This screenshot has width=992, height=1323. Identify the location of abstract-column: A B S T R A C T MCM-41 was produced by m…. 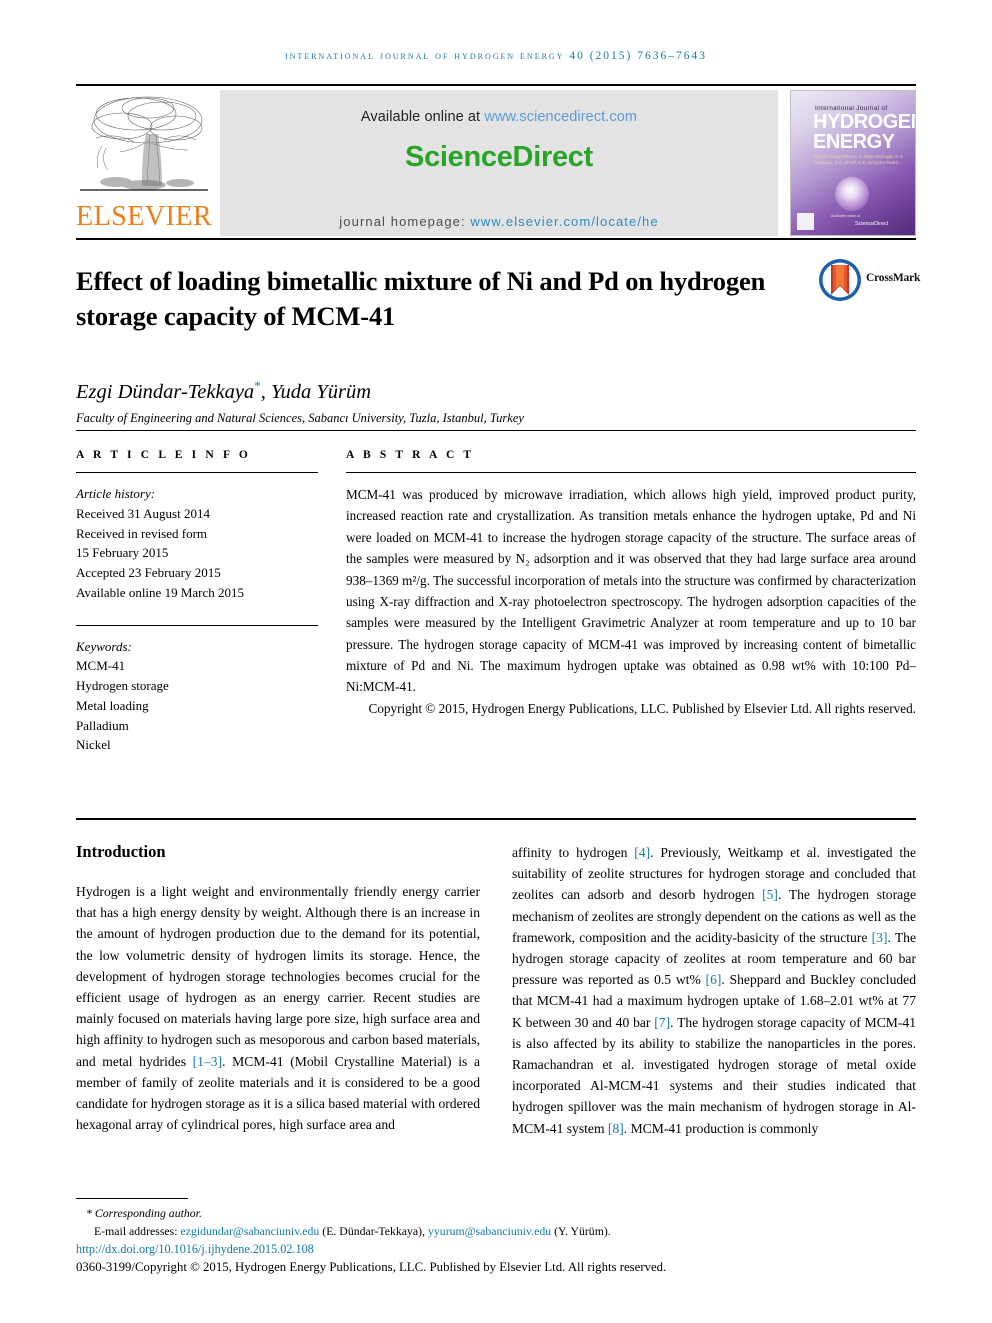
(631, 602).